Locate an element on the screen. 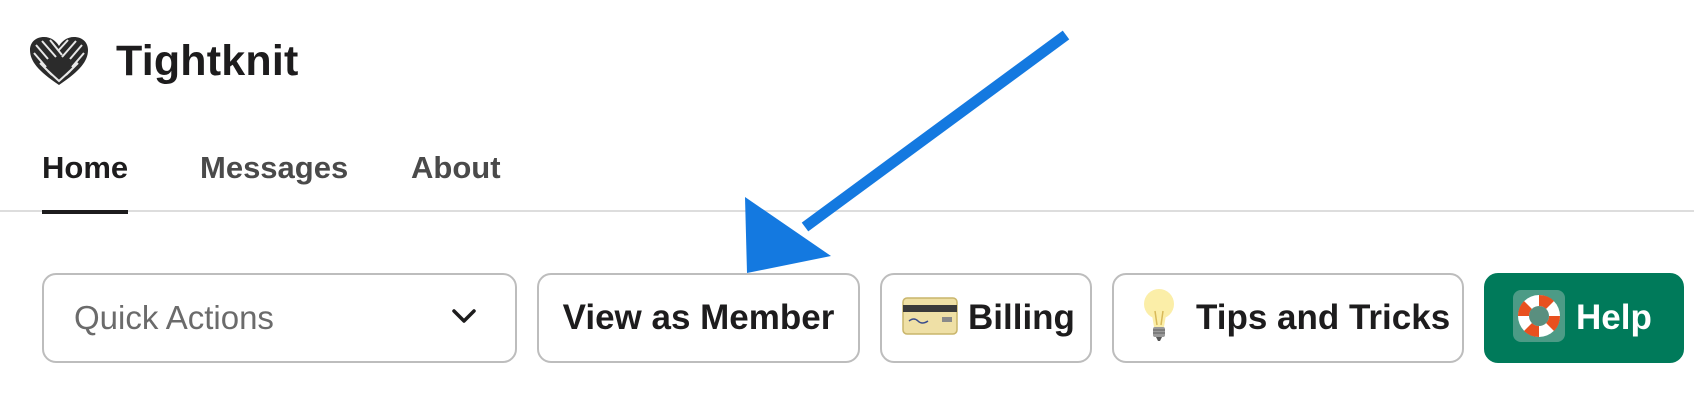 The image size is (1694, 408). billing-button: Billing is located at coordinates (986, 318).